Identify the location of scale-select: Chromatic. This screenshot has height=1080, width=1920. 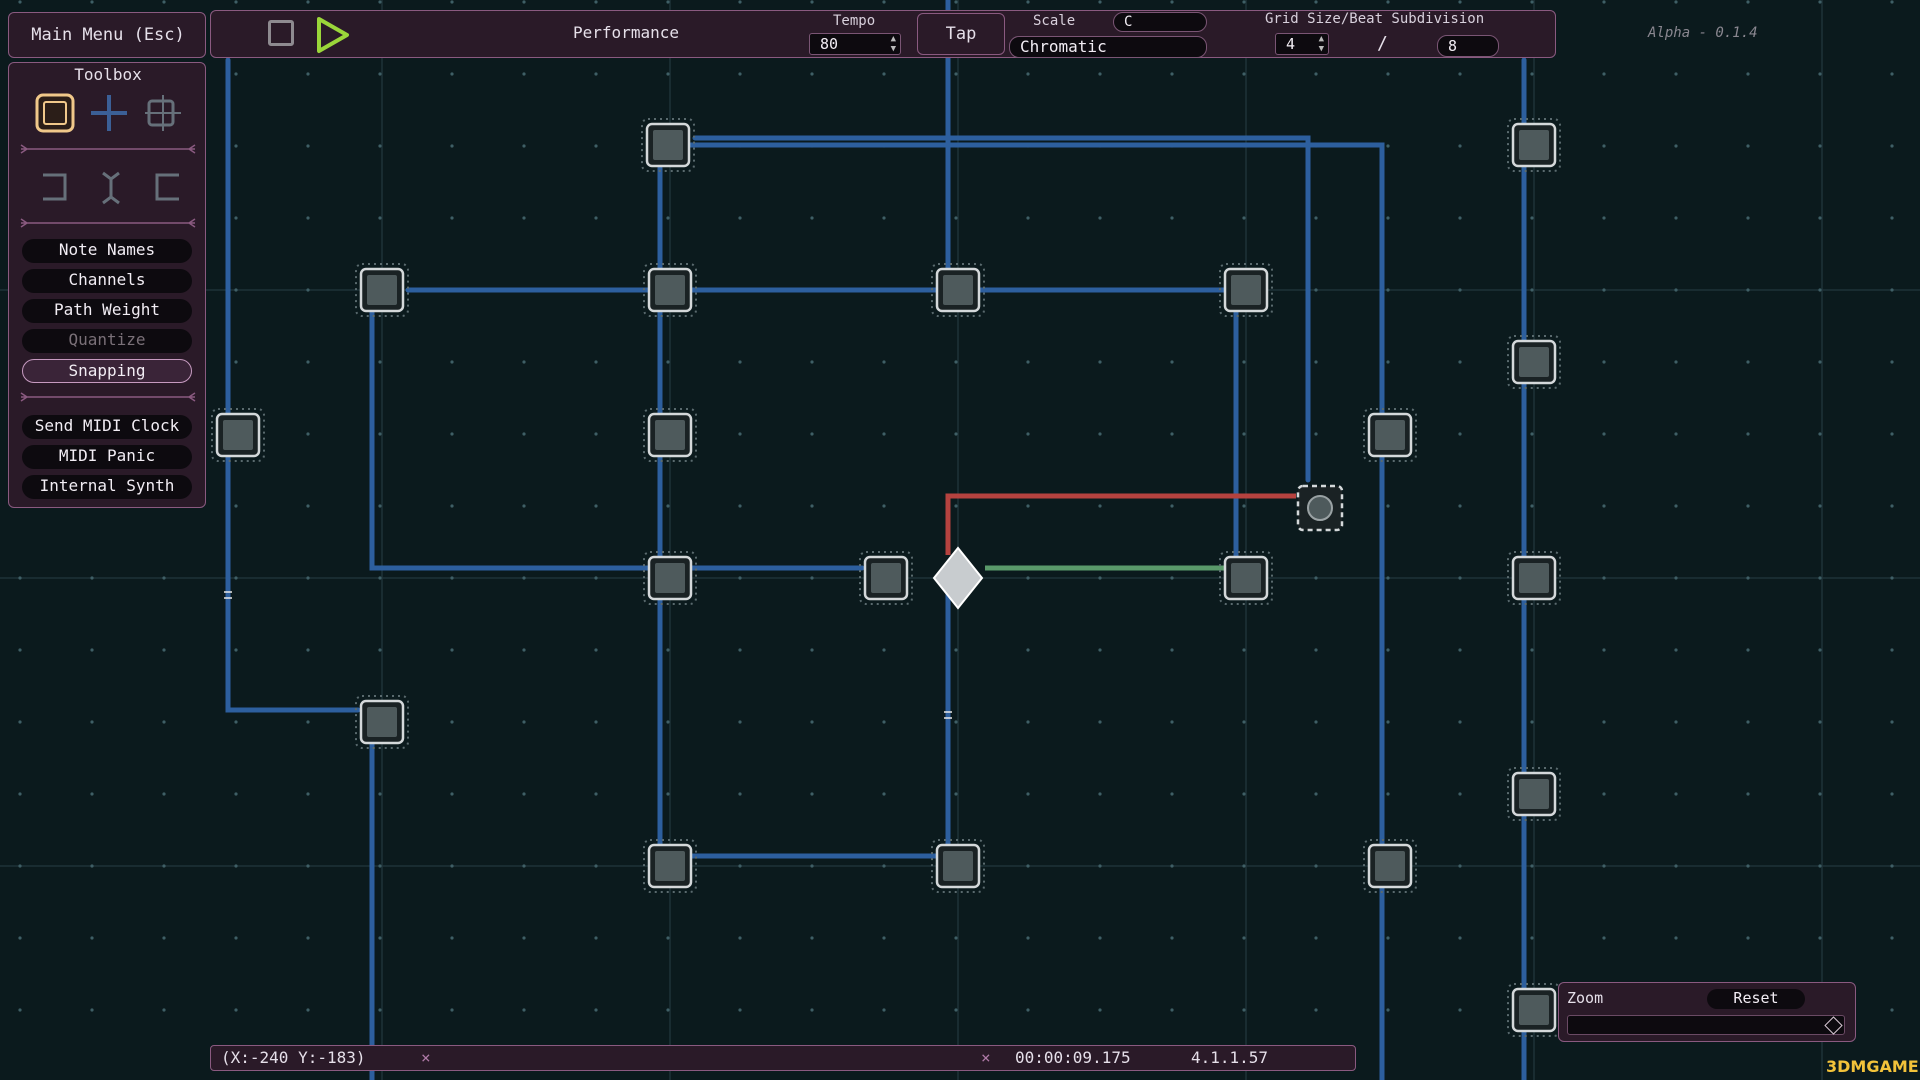
(1108, 47).